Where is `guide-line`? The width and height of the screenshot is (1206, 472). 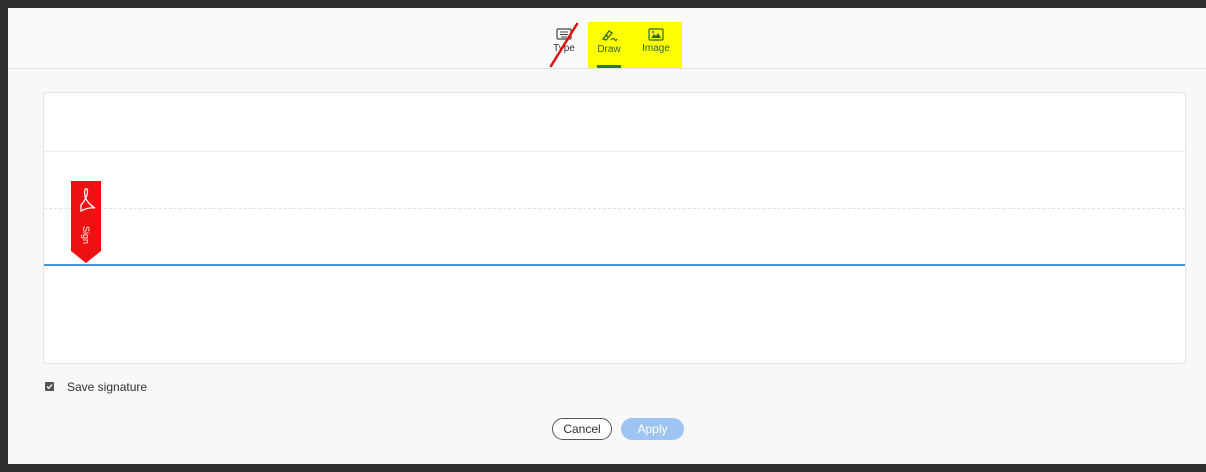 guide-line is located at coordinates (614, 151).